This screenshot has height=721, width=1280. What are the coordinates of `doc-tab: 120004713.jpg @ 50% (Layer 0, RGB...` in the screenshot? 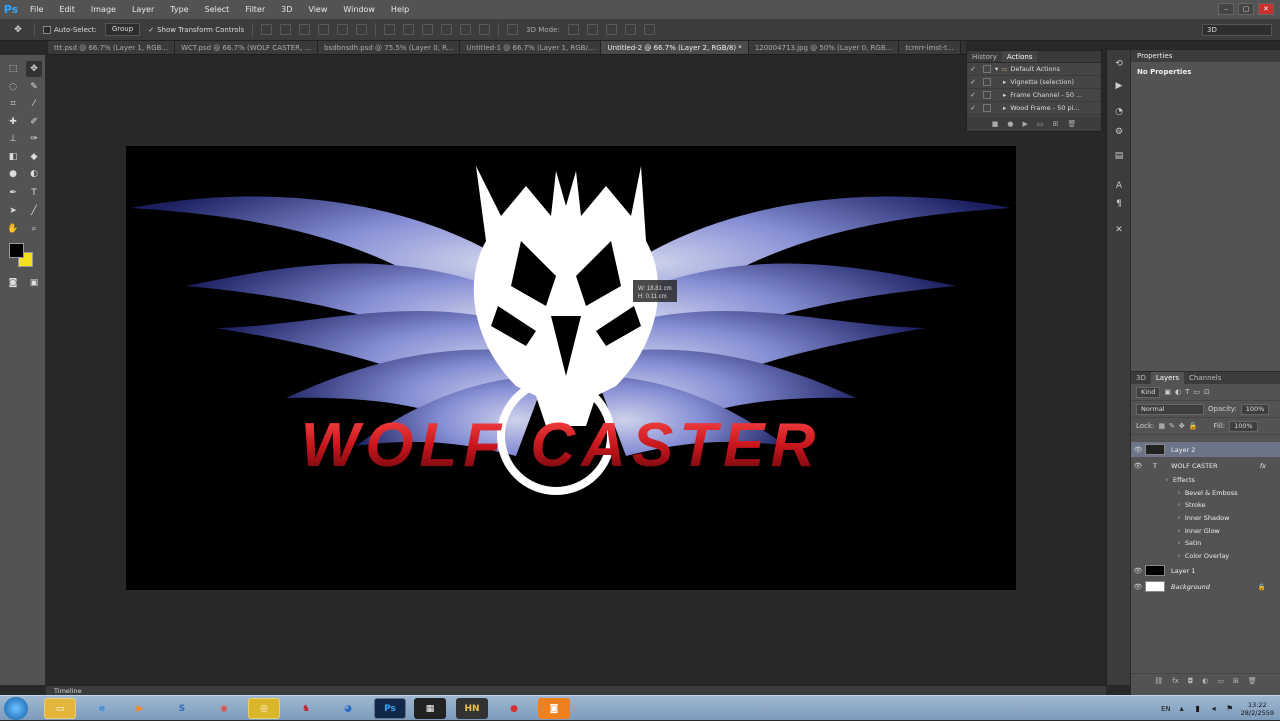 It's located at (824, 47).